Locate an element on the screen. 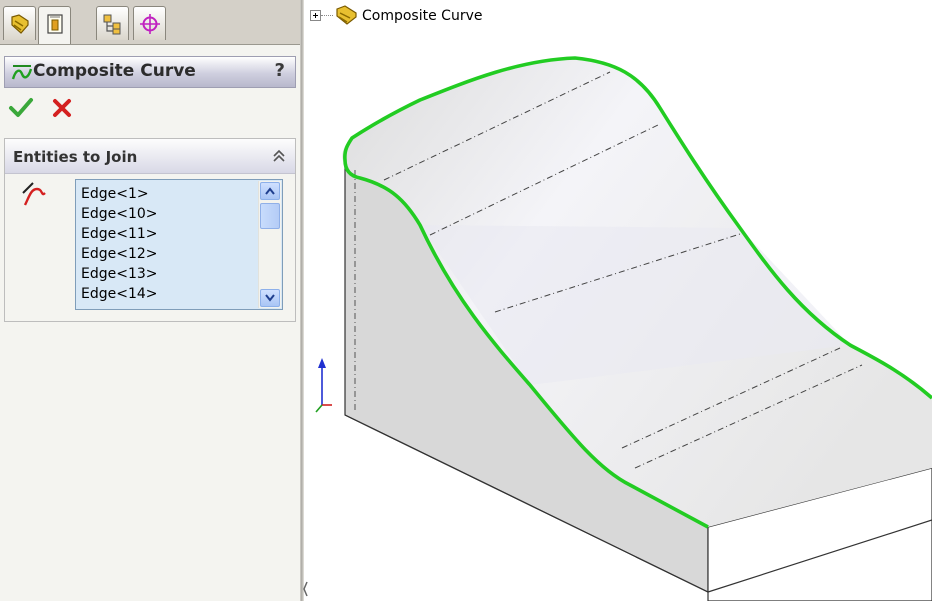  group-header: Entities to Join is located at coordinates (150, 156).